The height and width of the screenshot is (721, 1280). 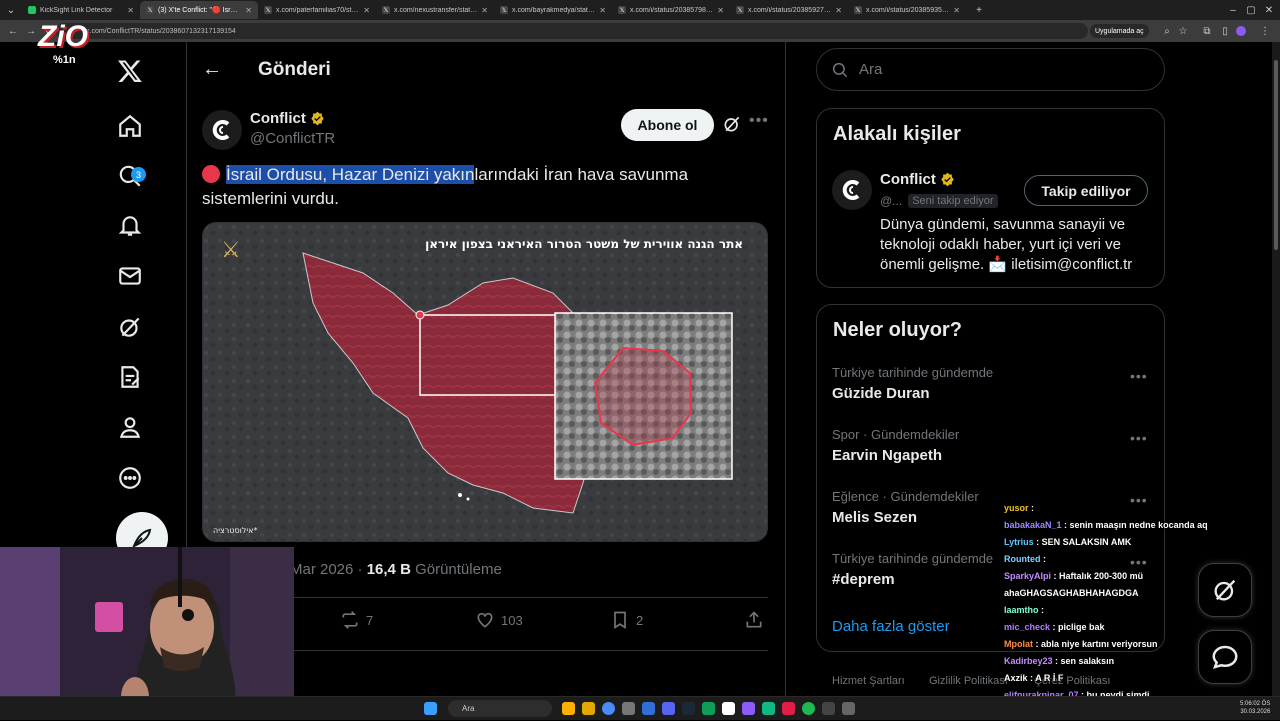 I want to click on chat-text: ahaGHAGSAGHABHAHAGDGA, so click(x=1071, y=593).